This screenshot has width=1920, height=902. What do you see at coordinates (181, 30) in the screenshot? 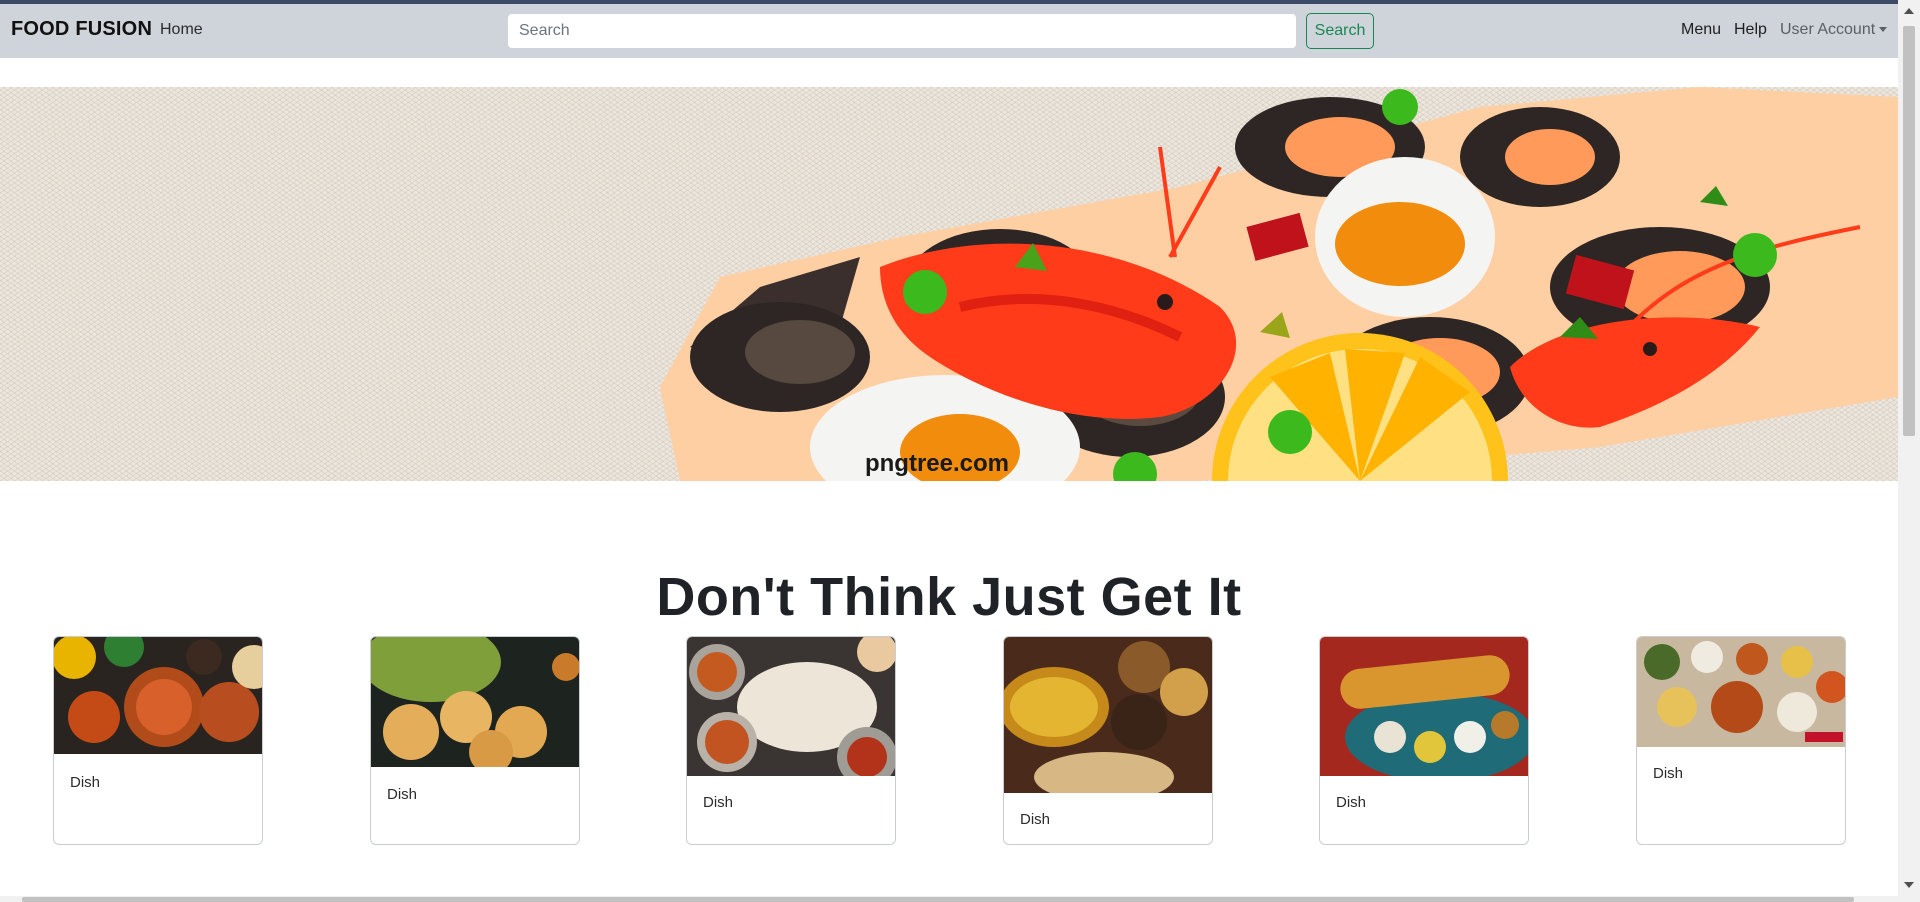
I see `nav-link-home: Home` at bounding box center [181, 30].